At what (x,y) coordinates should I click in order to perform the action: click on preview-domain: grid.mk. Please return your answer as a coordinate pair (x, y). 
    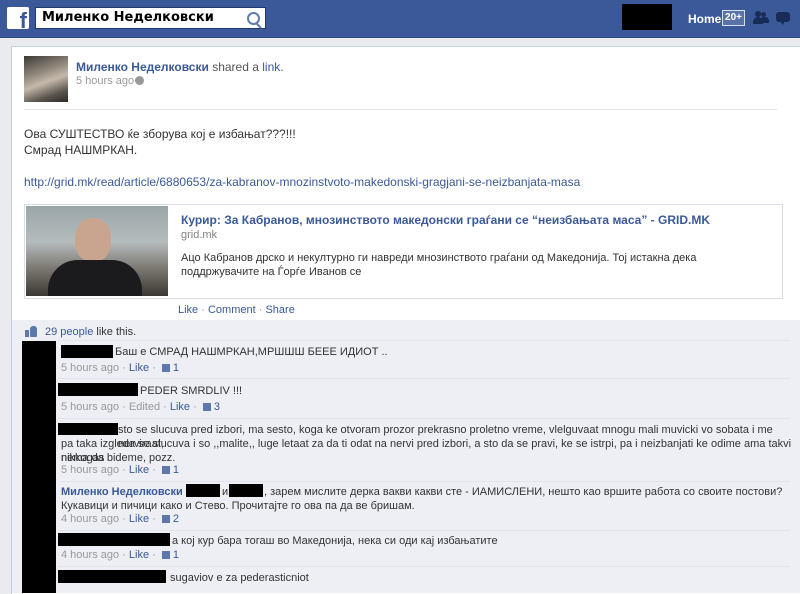
    Looking at the image, I should click on (199, 235).